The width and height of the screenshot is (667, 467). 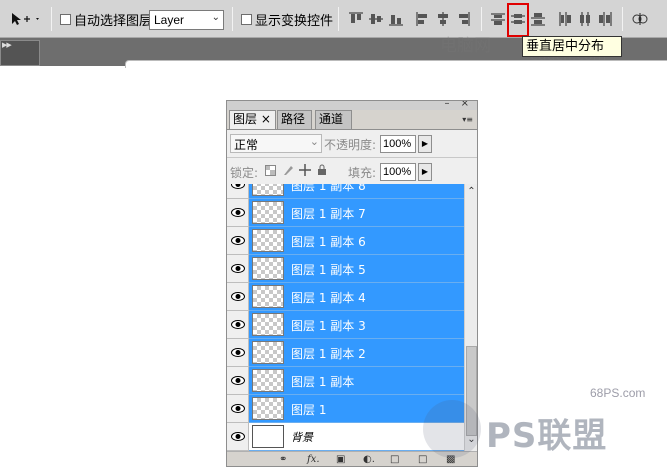 I want to click on tab-layers: 图层 ×, so click(x=252, y=120).